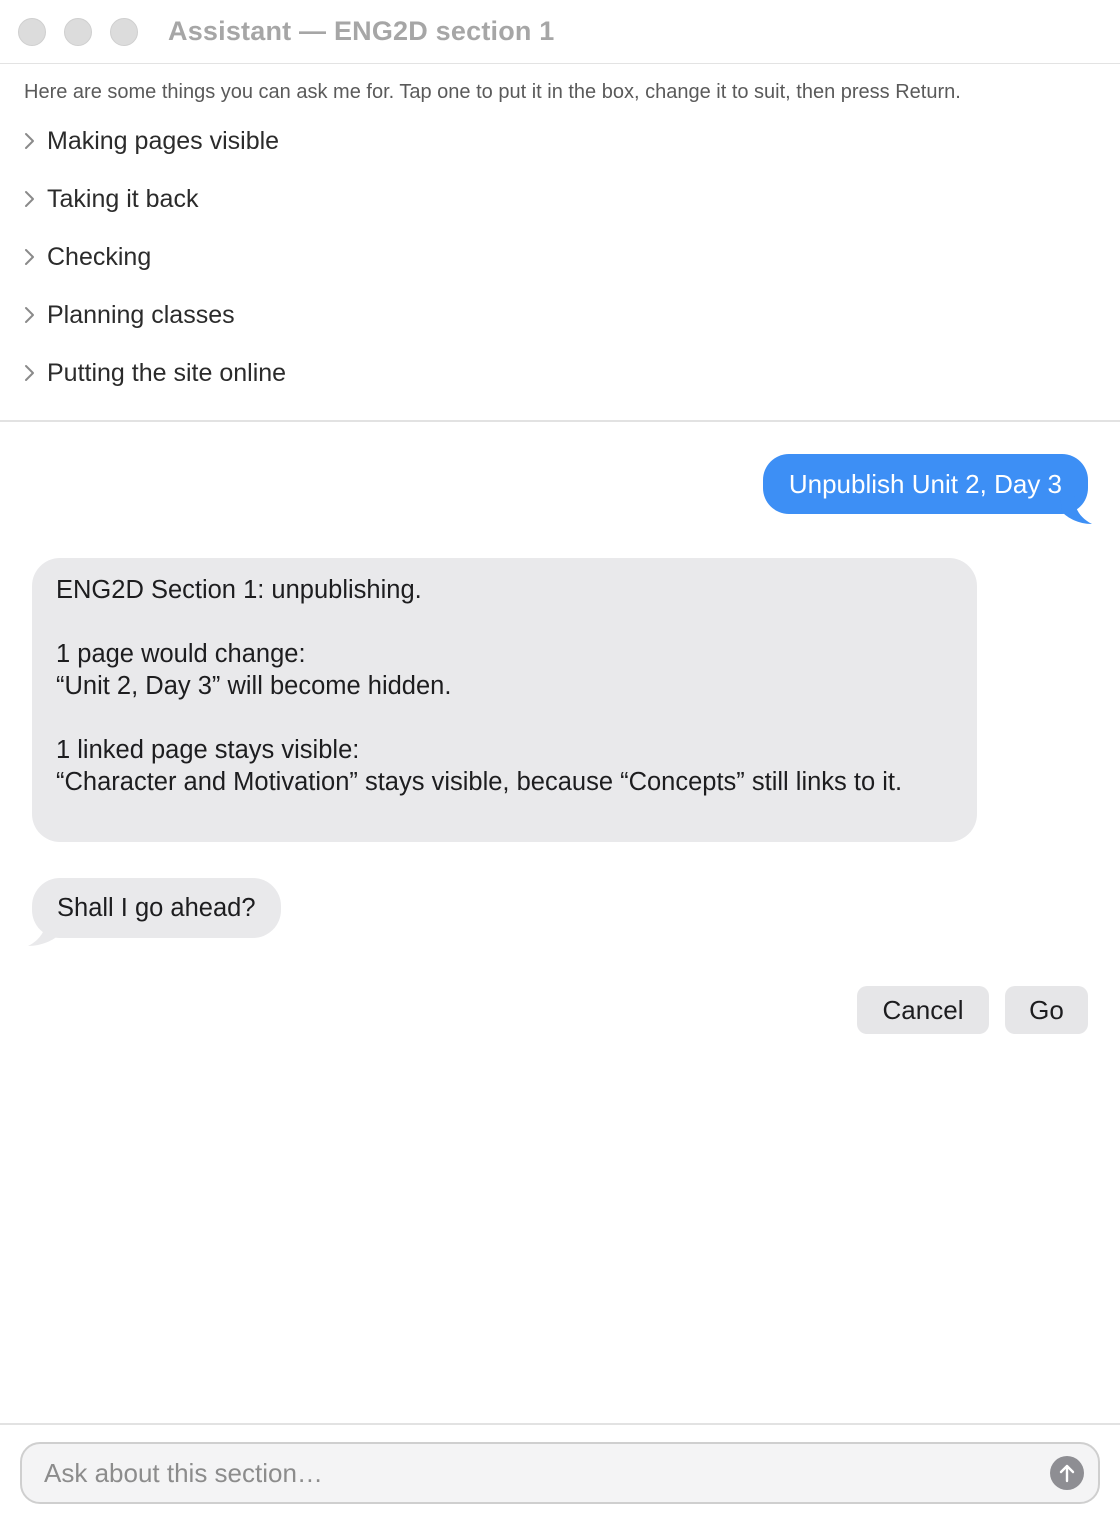  I want to click on suggestion-label: Taking it back, so click(123, 199).